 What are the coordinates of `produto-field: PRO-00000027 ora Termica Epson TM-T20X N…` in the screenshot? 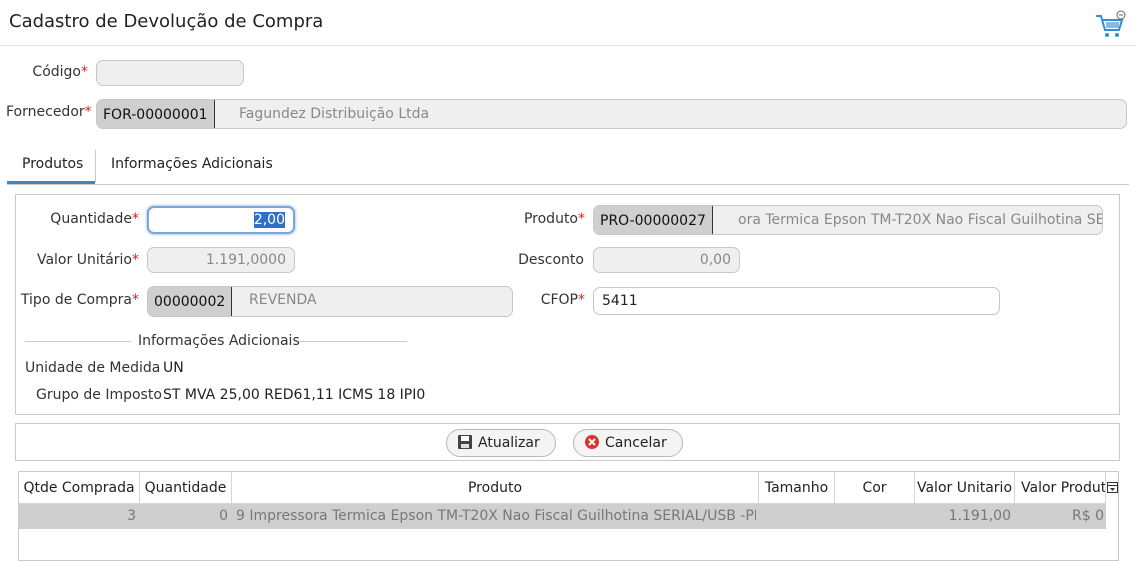 It's located at (848, 220).